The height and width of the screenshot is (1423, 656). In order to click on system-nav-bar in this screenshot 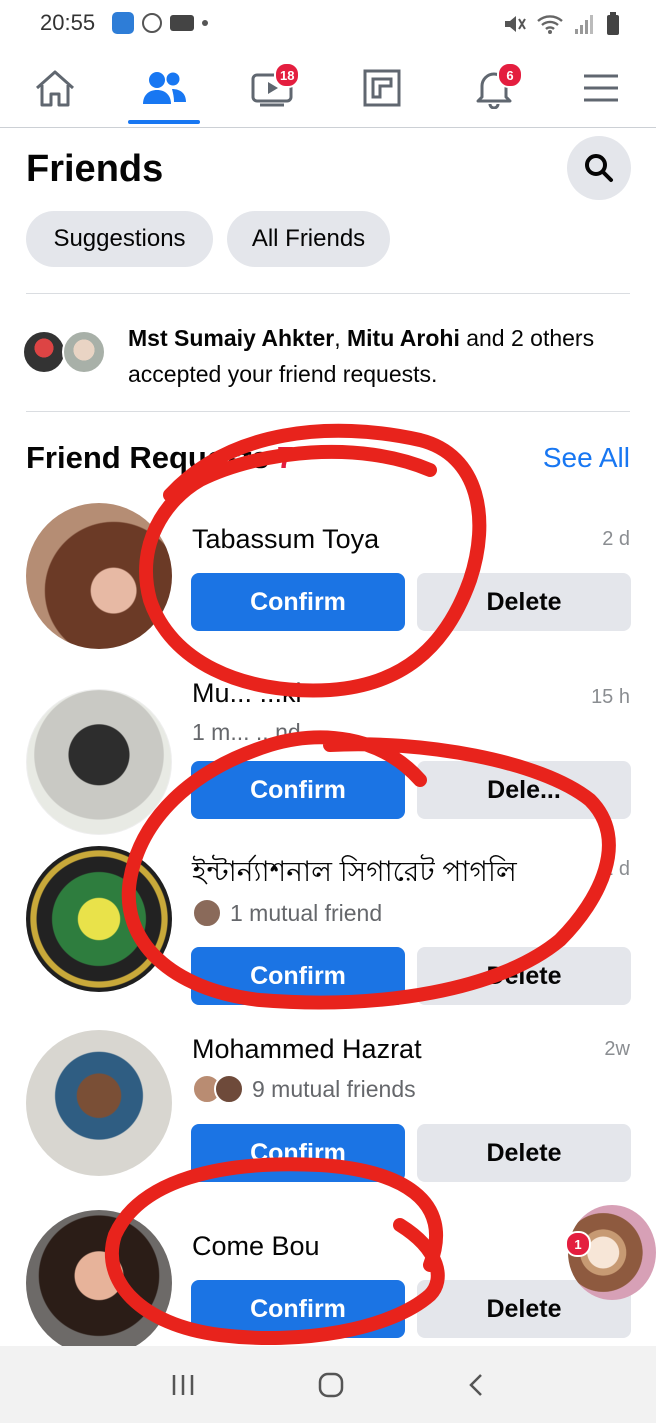, I will do `click(328, 1384)`.